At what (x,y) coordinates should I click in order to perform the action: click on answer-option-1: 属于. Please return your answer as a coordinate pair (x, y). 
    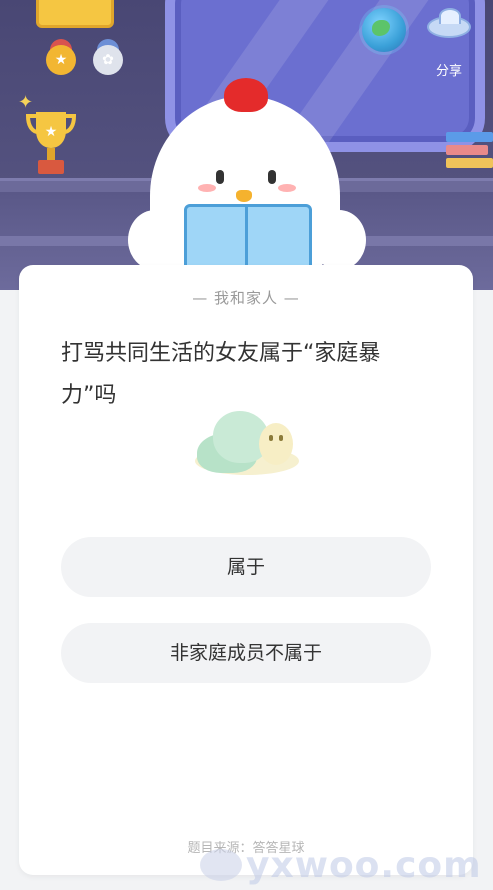
    Looking at the image, I should click on (246, 567).